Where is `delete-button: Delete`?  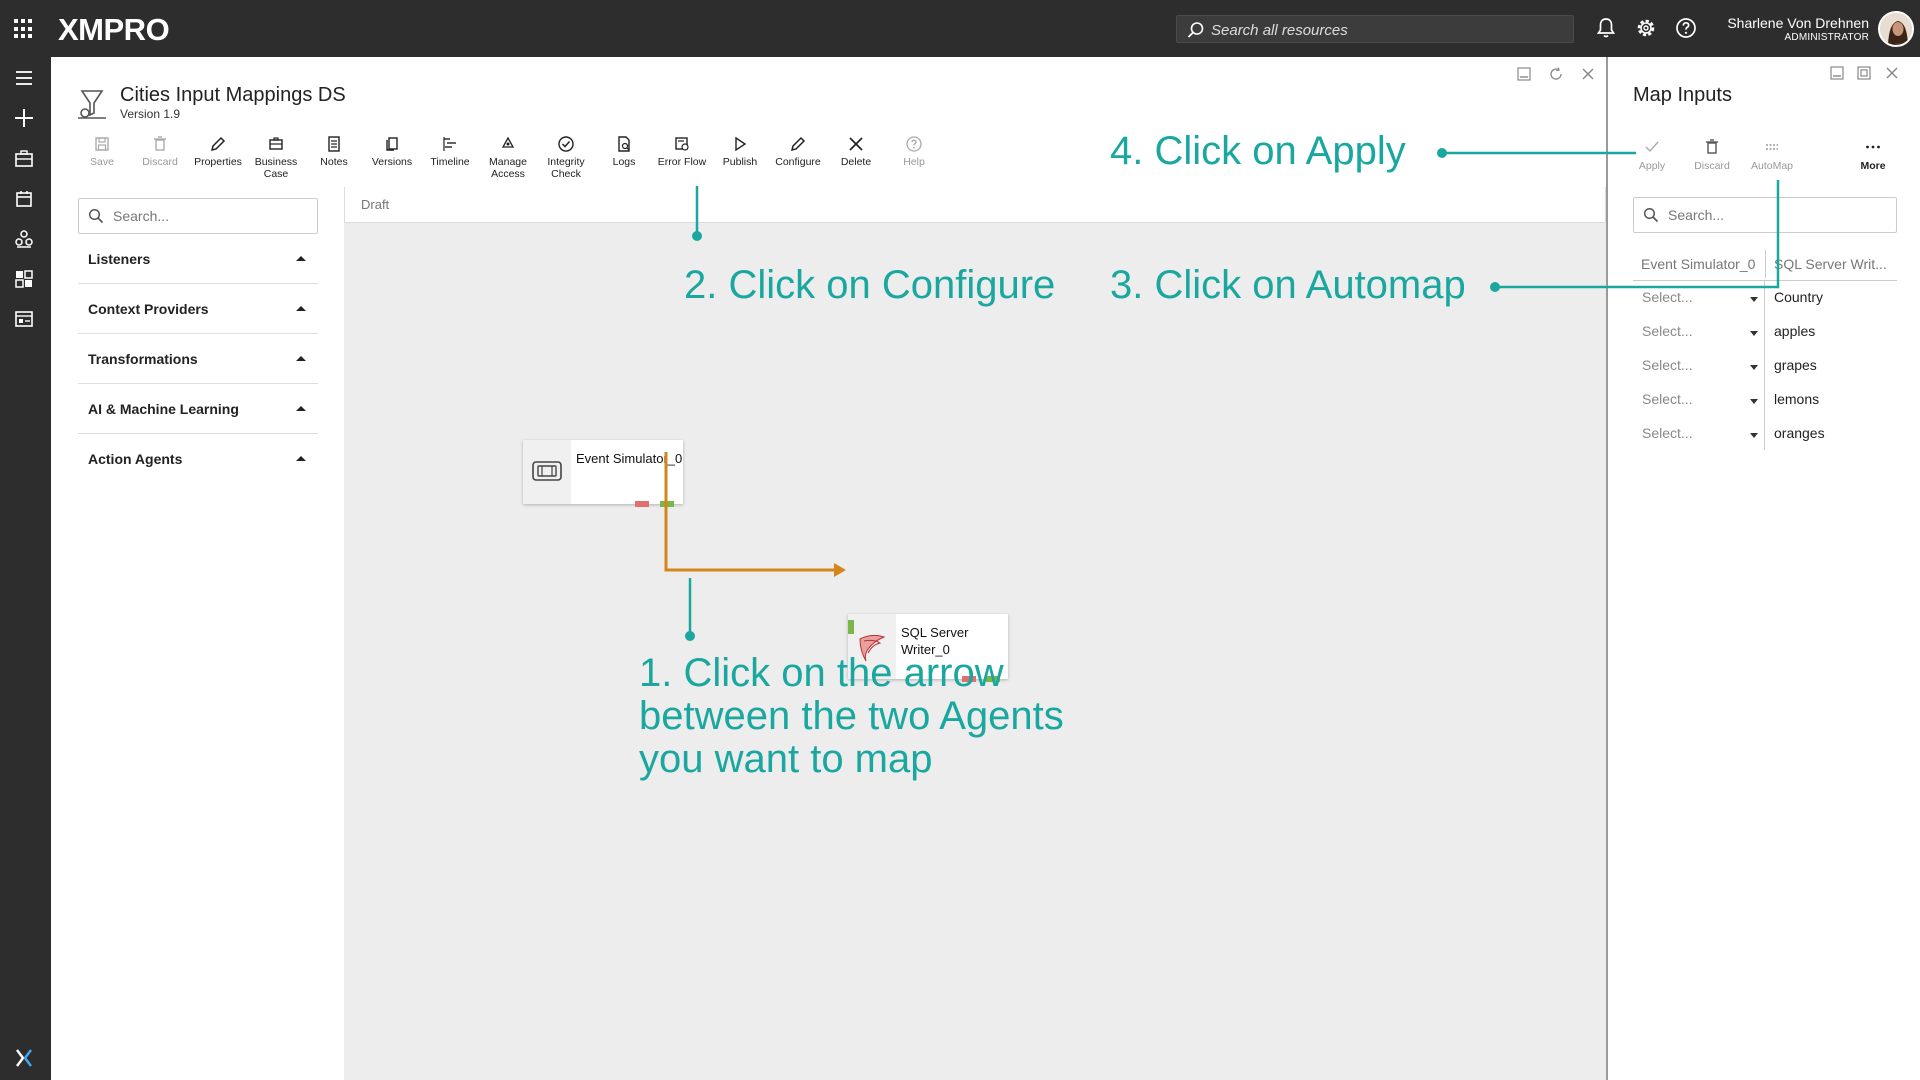 delete-button: Delete is located at coordinates (856, 151).